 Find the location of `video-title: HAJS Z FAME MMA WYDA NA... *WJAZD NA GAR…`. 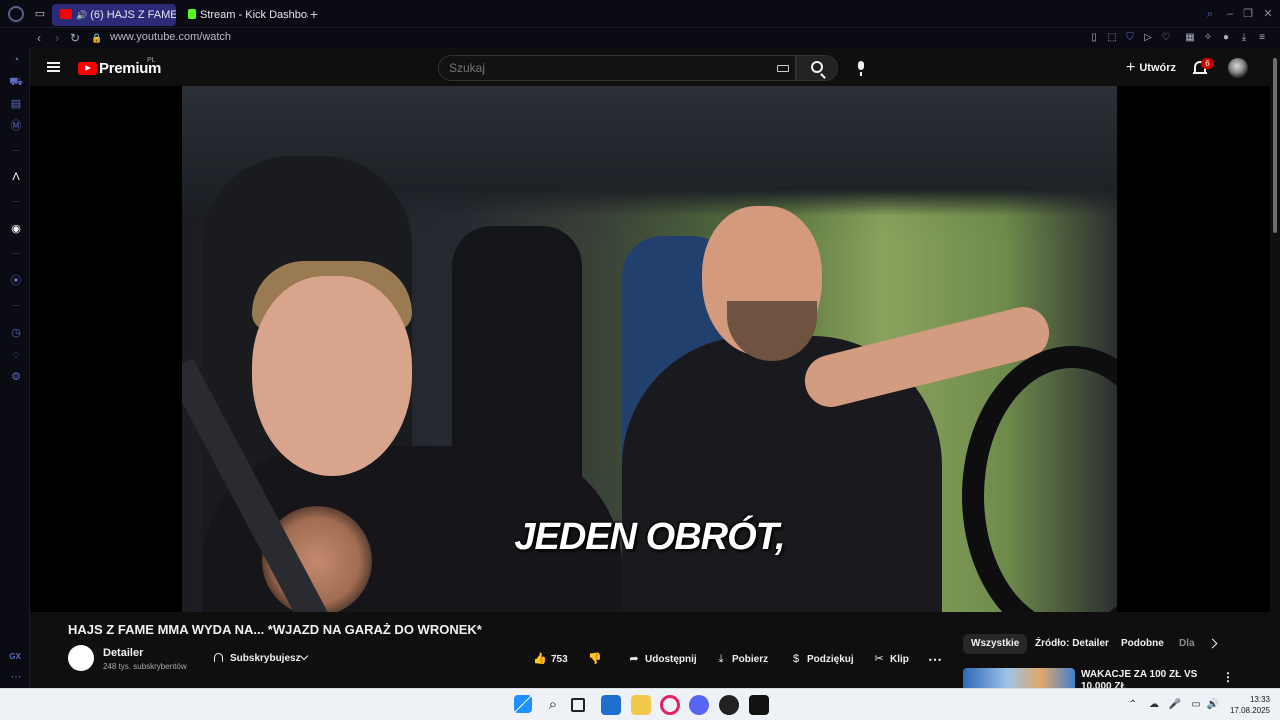

video-title: HAJS Z FAME MMA WYDA NA... *WJAZD NA GAR… is located at coordinates (275, 629).